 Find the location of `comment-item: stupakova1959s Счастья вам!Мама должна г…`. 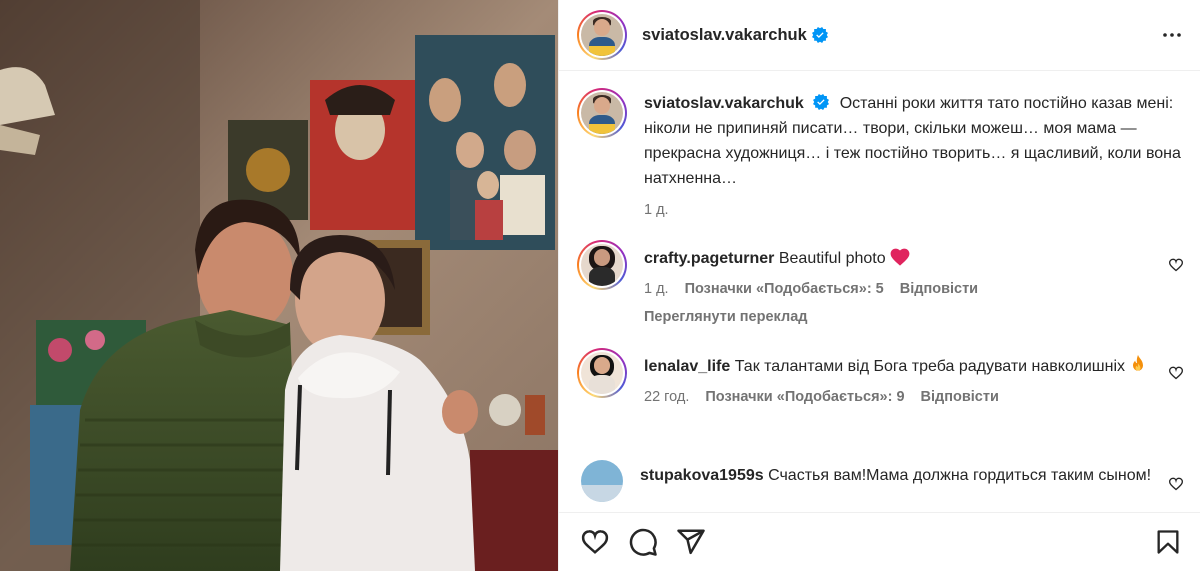

comment-item: stupakova1959s Счастья вам!Мама должна г… is located at coordinates (882, 481).